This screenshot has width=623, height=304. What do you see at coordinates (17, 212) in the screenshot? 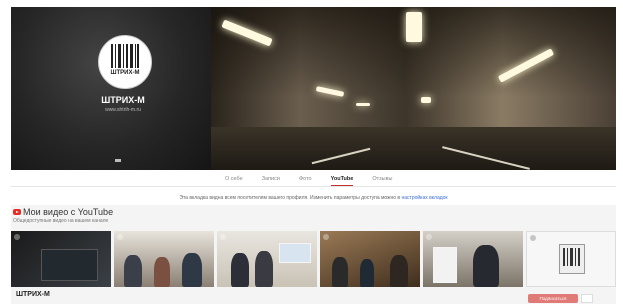
I see `youtube-icon` at bounding box center [17, 212].